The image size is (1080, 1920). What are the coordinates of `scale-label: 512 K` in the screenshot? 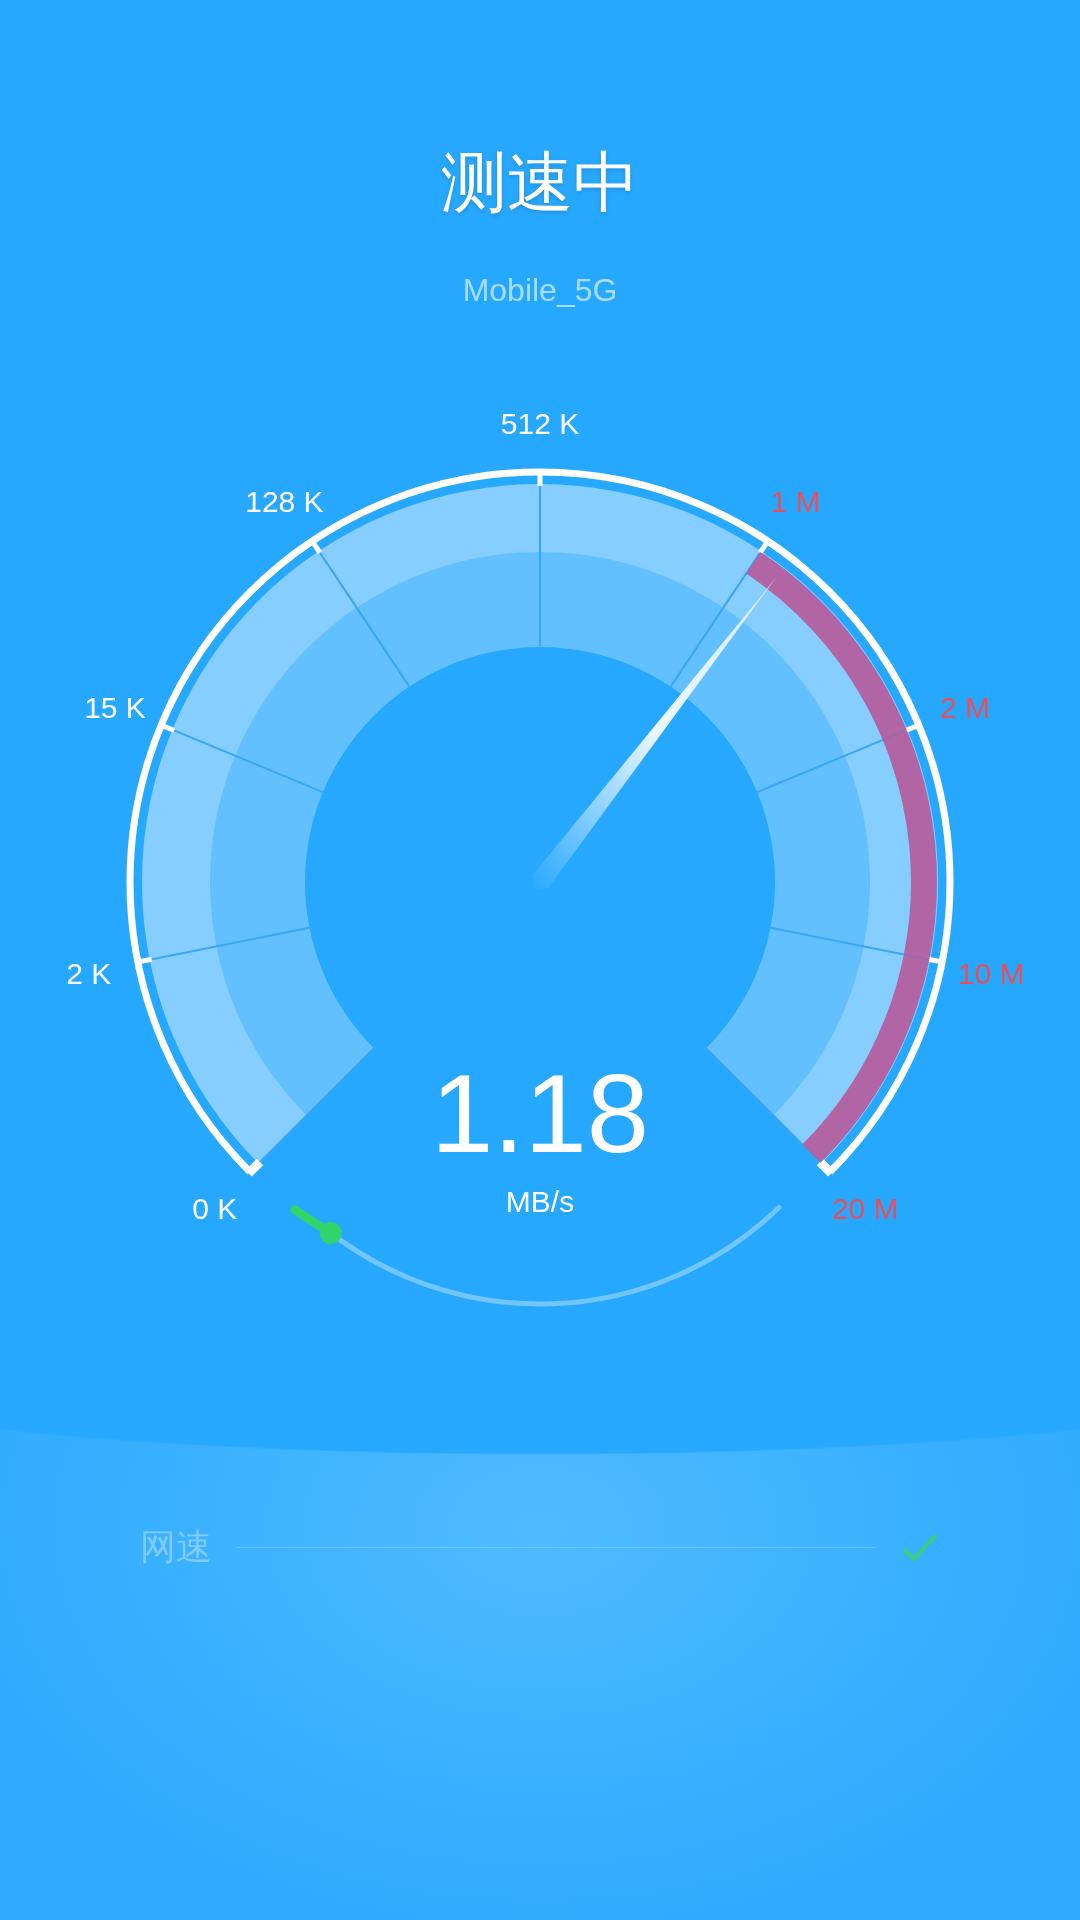 It's located at (540, 423).